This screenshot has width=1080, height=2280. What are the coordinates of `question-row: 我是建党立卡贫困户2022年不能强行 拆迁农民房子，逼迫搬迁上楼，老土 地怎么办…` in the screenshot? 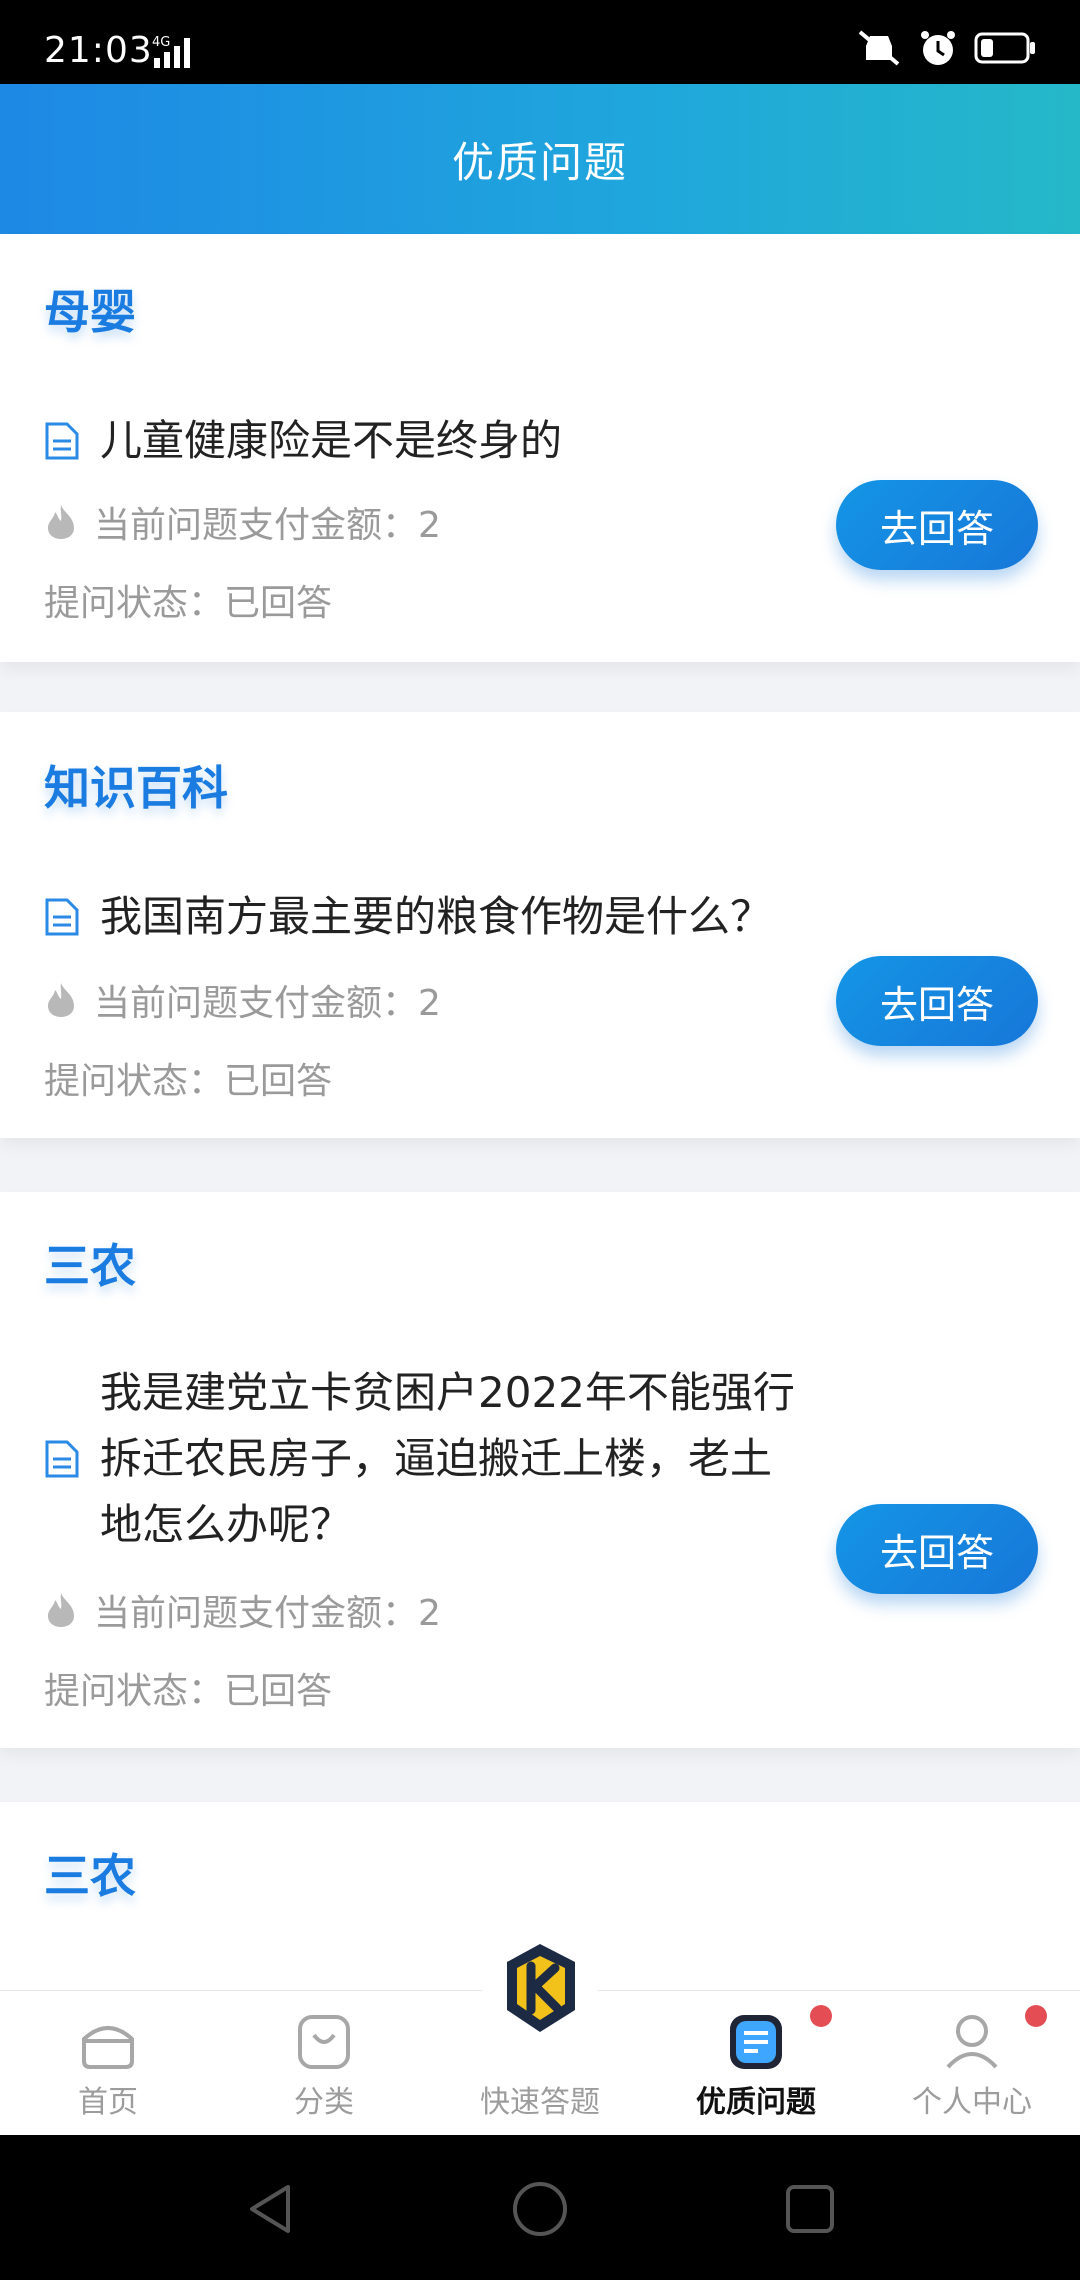 It's located at (419, 1459).